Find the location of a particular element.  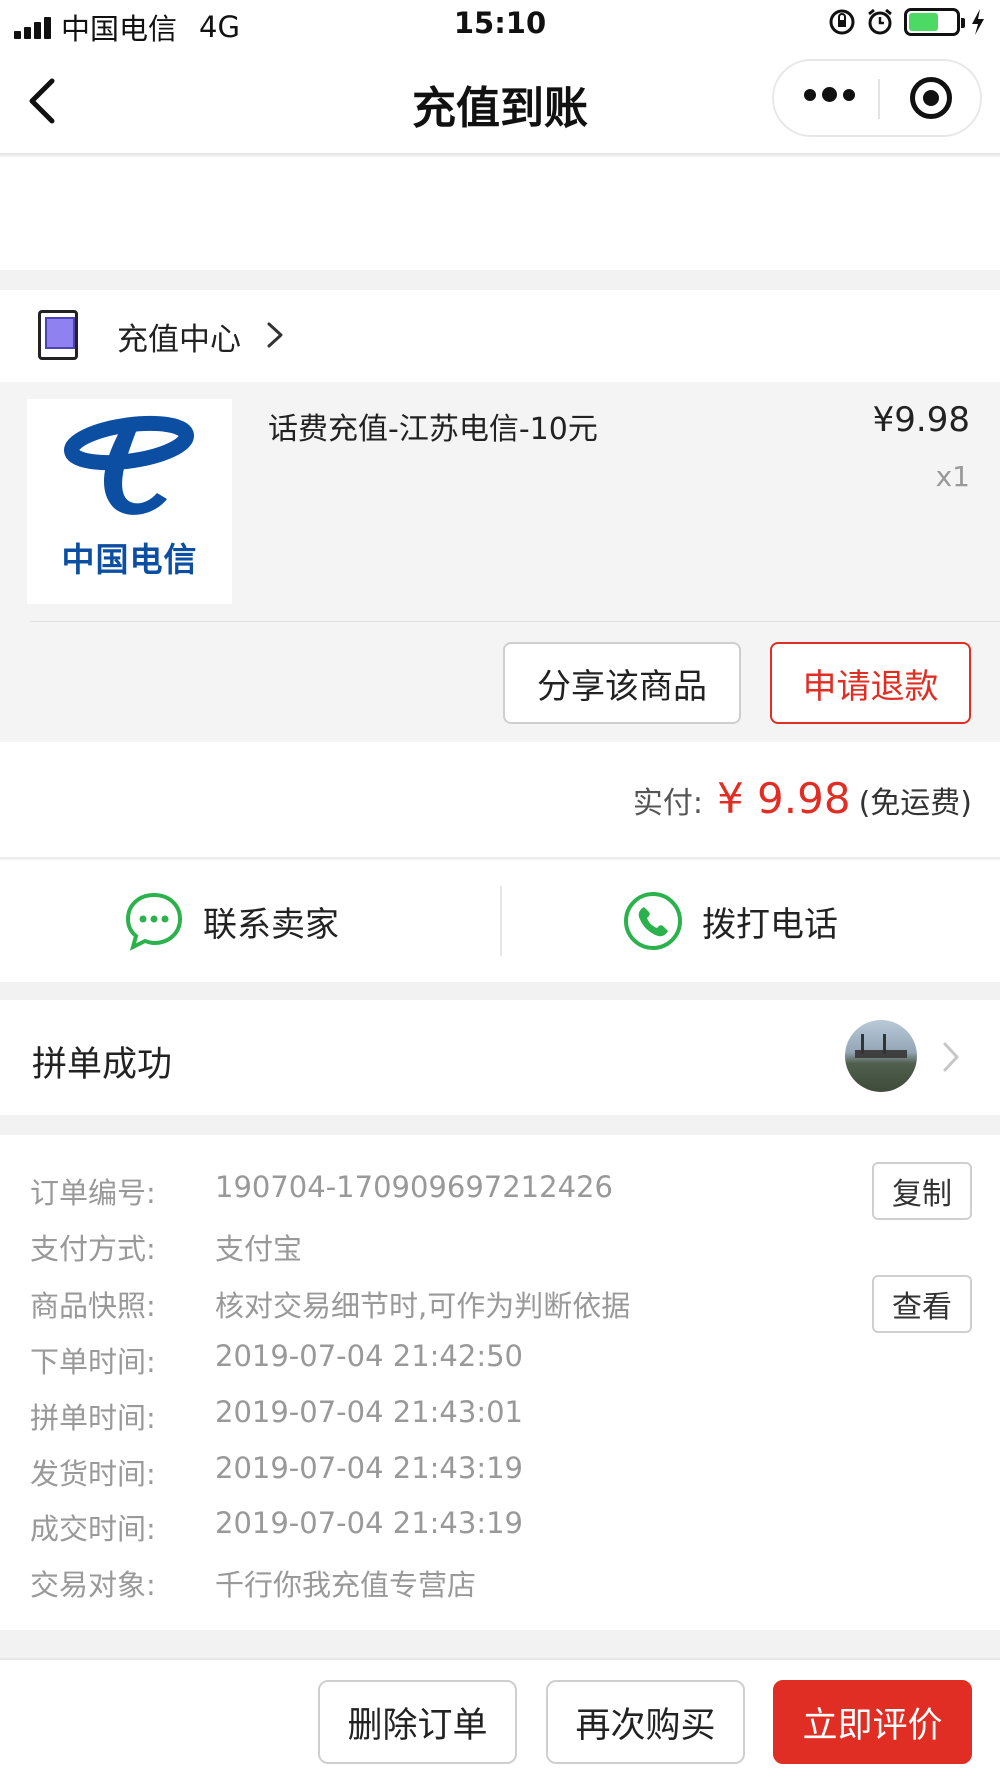

tablet-icon is located at coordinates (58, 335).